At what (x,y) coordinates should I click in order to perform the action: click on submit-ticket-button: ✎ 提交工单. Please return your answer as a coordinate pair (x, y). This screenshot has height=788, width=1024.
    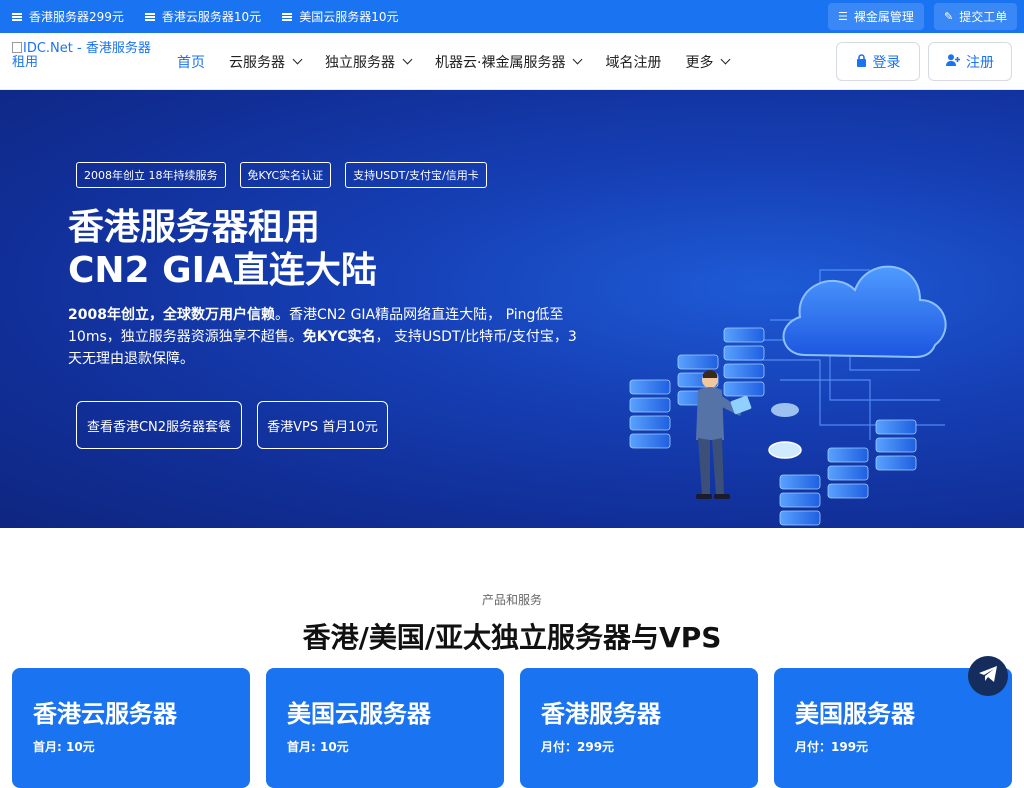
    Looking at the image, I should click on (976, 16).